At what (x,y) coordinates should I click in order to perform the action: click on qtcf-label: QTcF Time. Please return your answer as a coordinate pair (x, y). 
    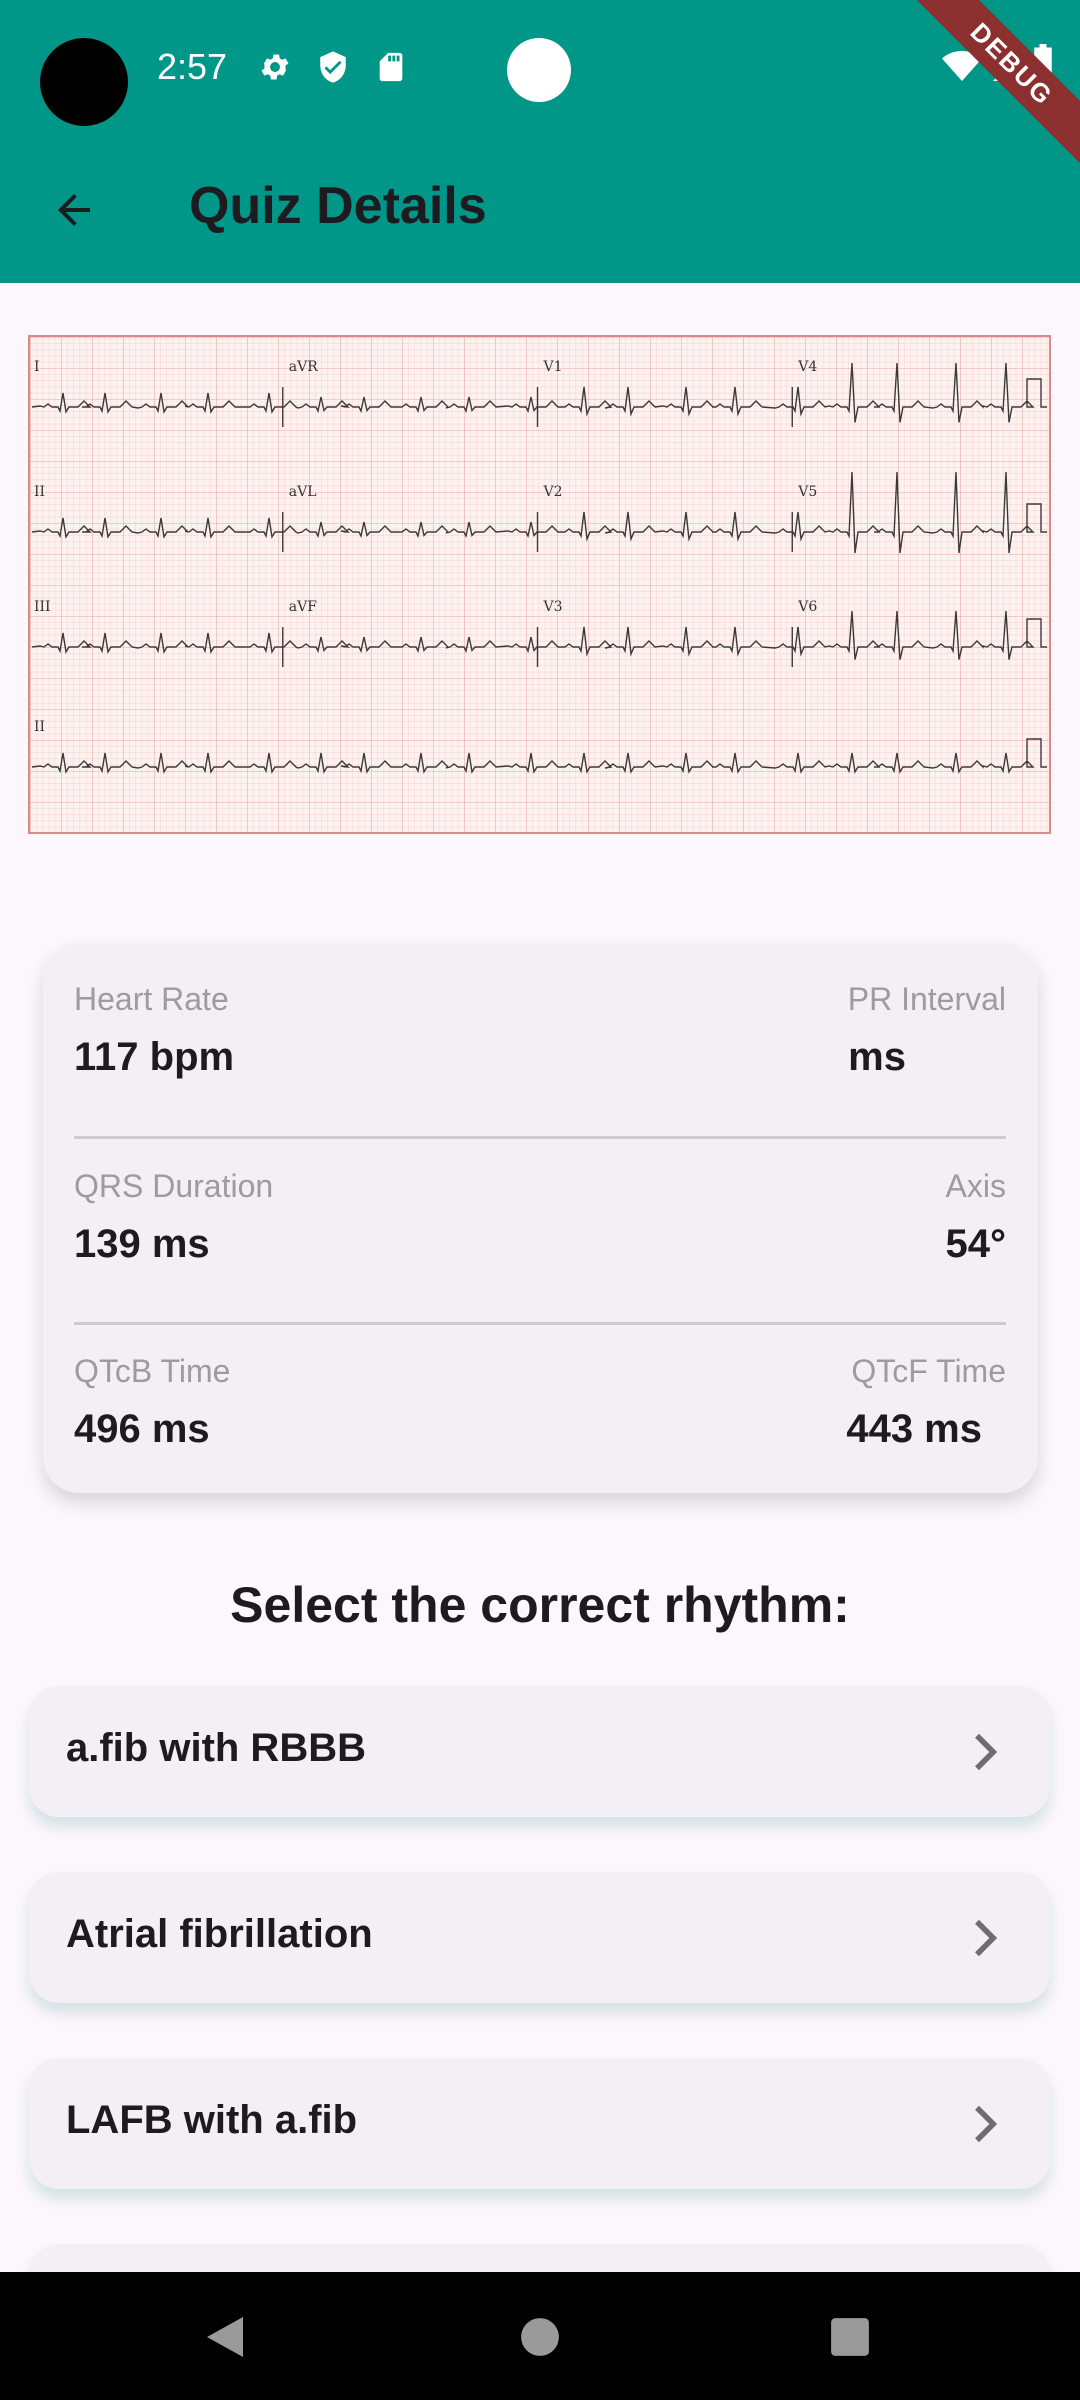
    Looking at the image, I should click on (928, 1371).